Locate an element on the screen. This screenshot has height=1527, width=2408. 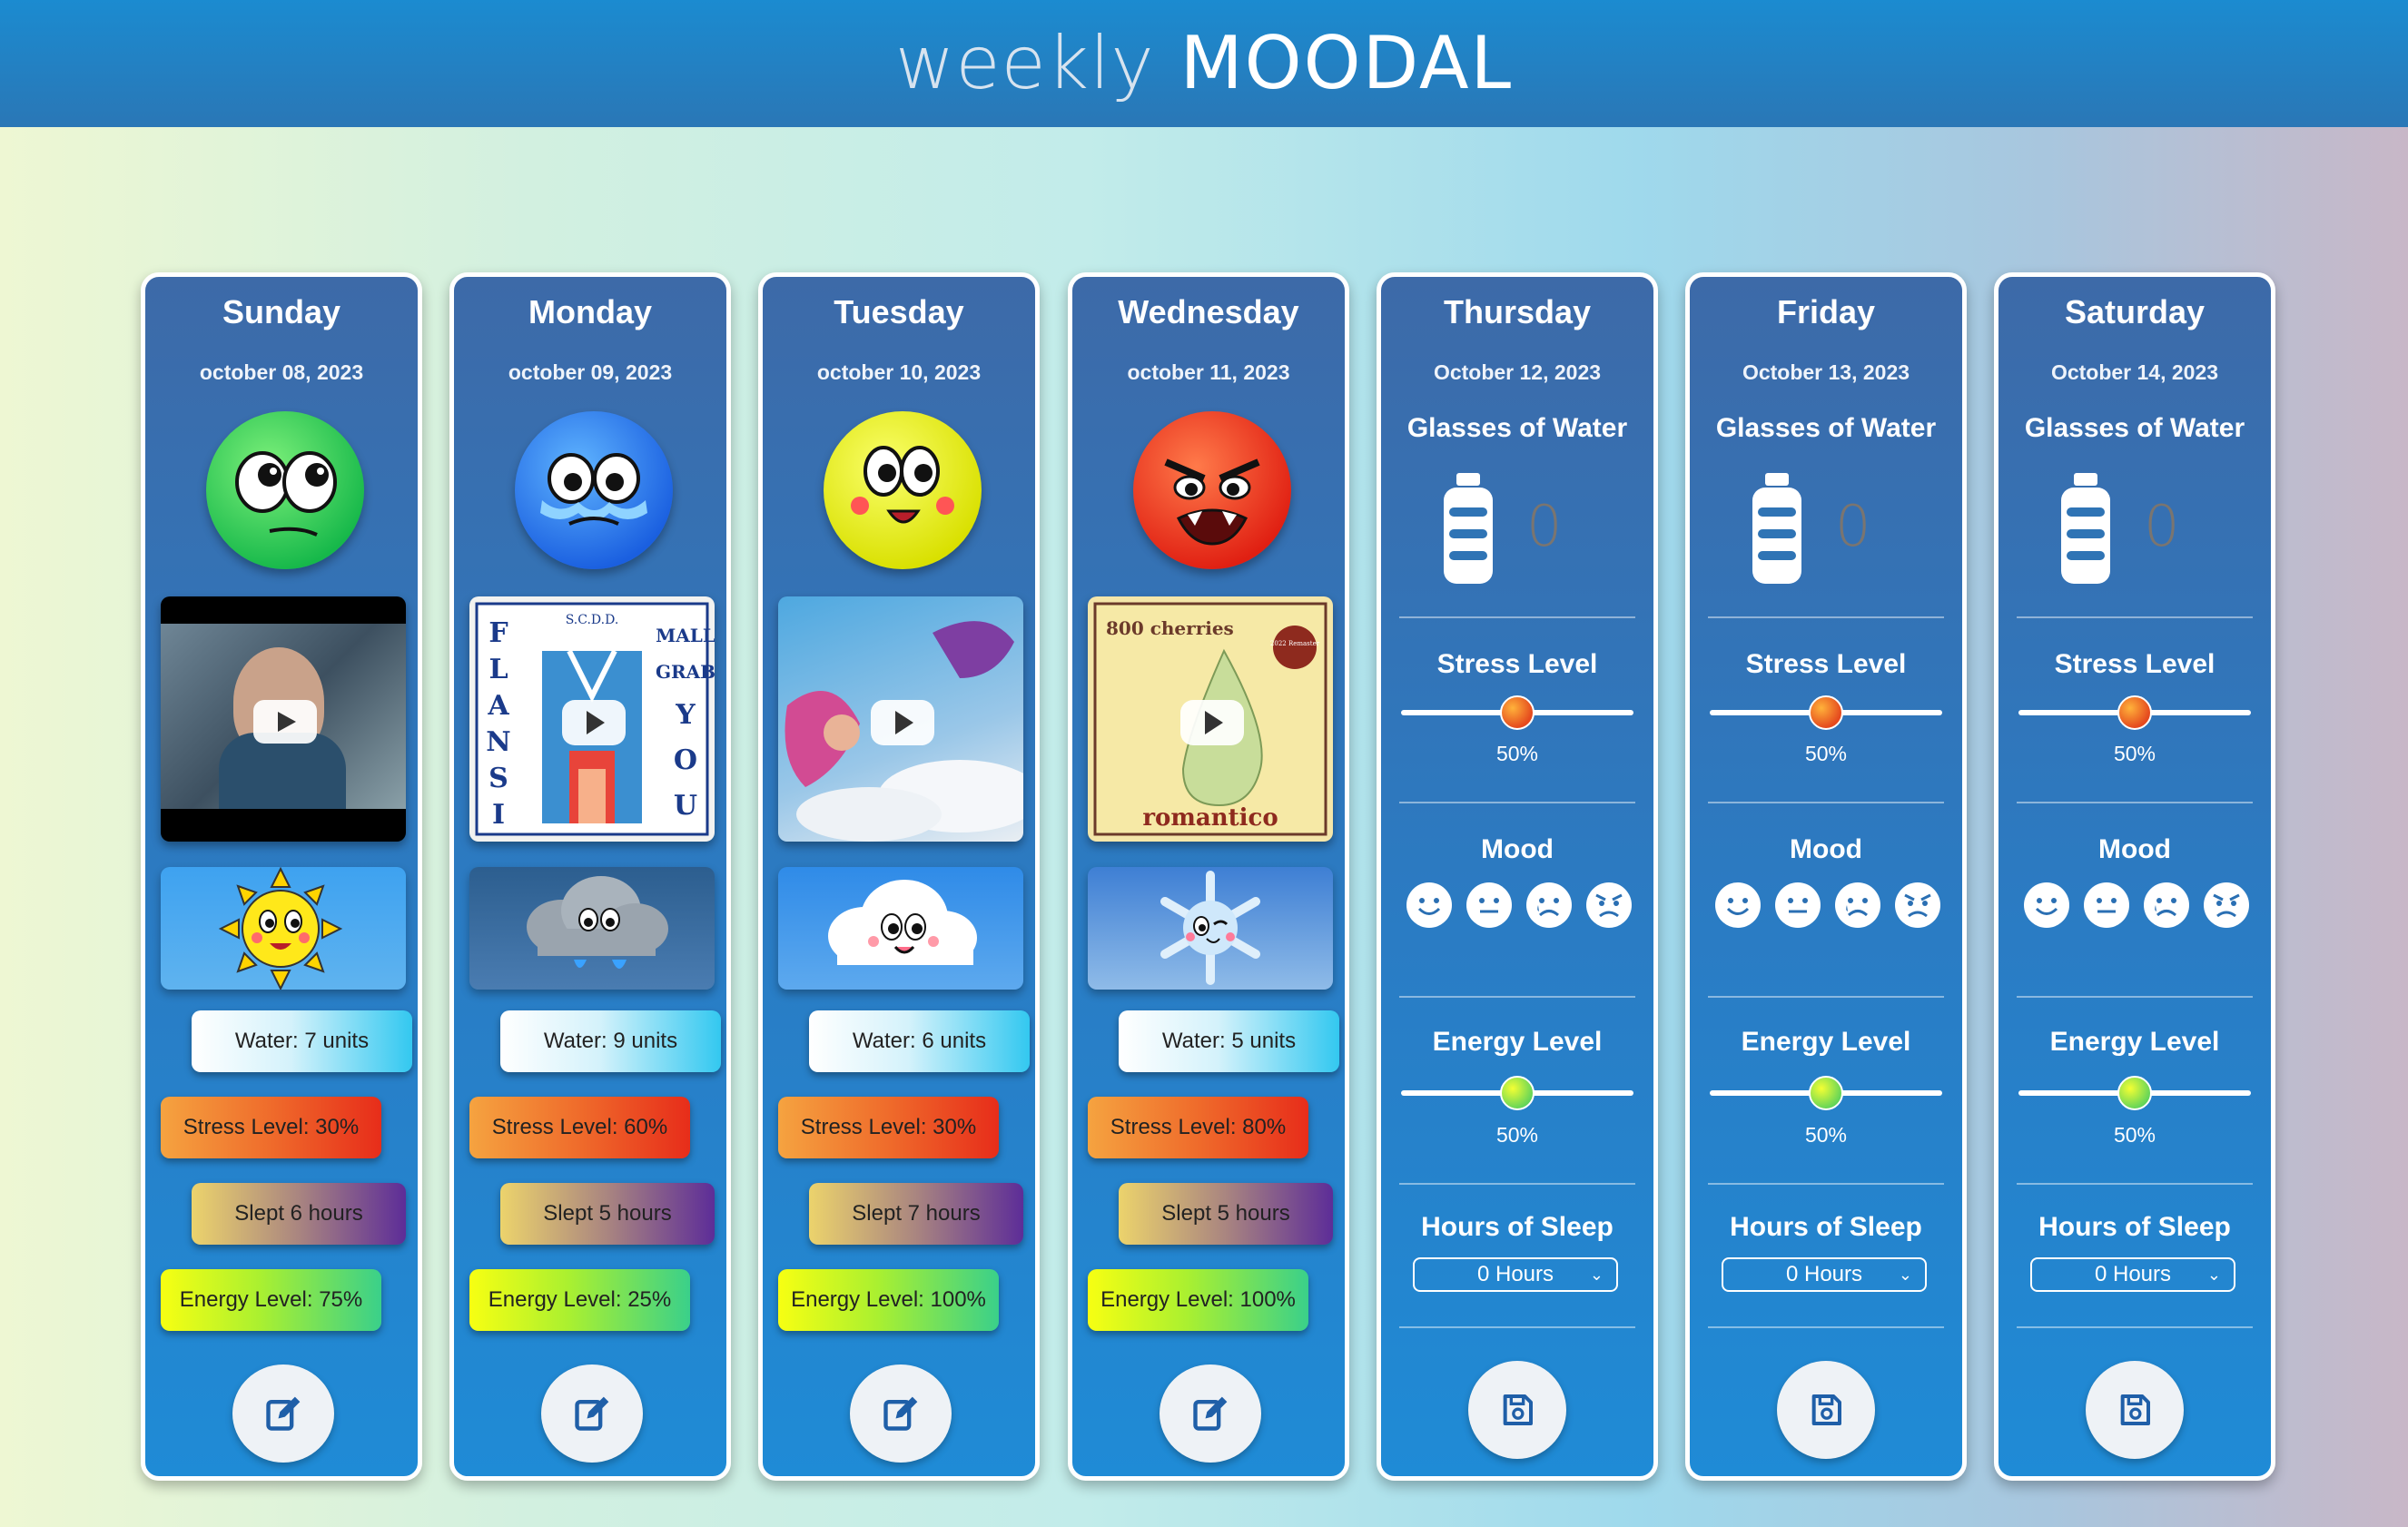
svg-text: S is located at coordinates (499, 778).